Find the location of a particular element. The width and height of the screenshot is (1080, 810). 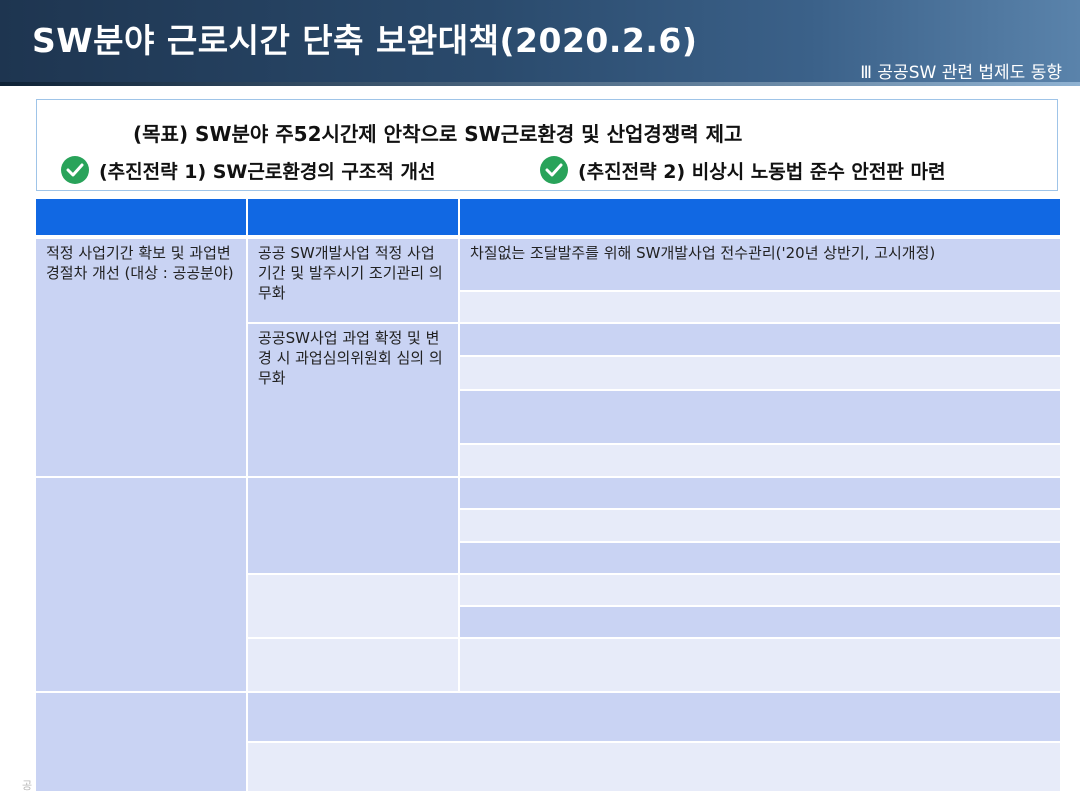

strategy-1: (추진전략 1) SW근로환경의 구조적 개선 is located at coordinates (248, 170).